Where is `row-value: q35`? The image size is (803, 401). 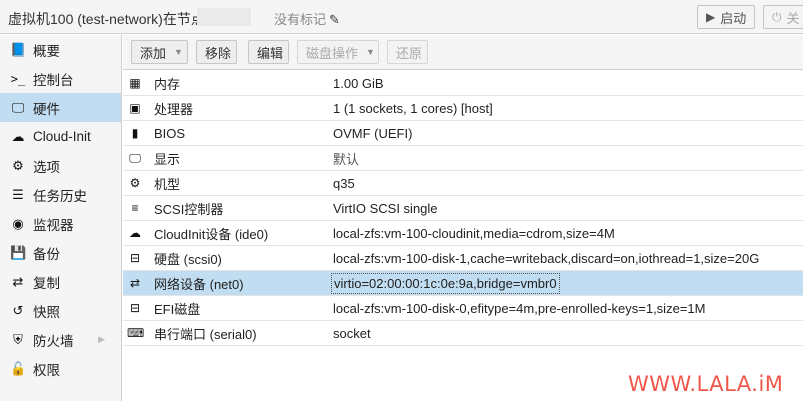 row-value: q35 is located at coordinates (344, 183).